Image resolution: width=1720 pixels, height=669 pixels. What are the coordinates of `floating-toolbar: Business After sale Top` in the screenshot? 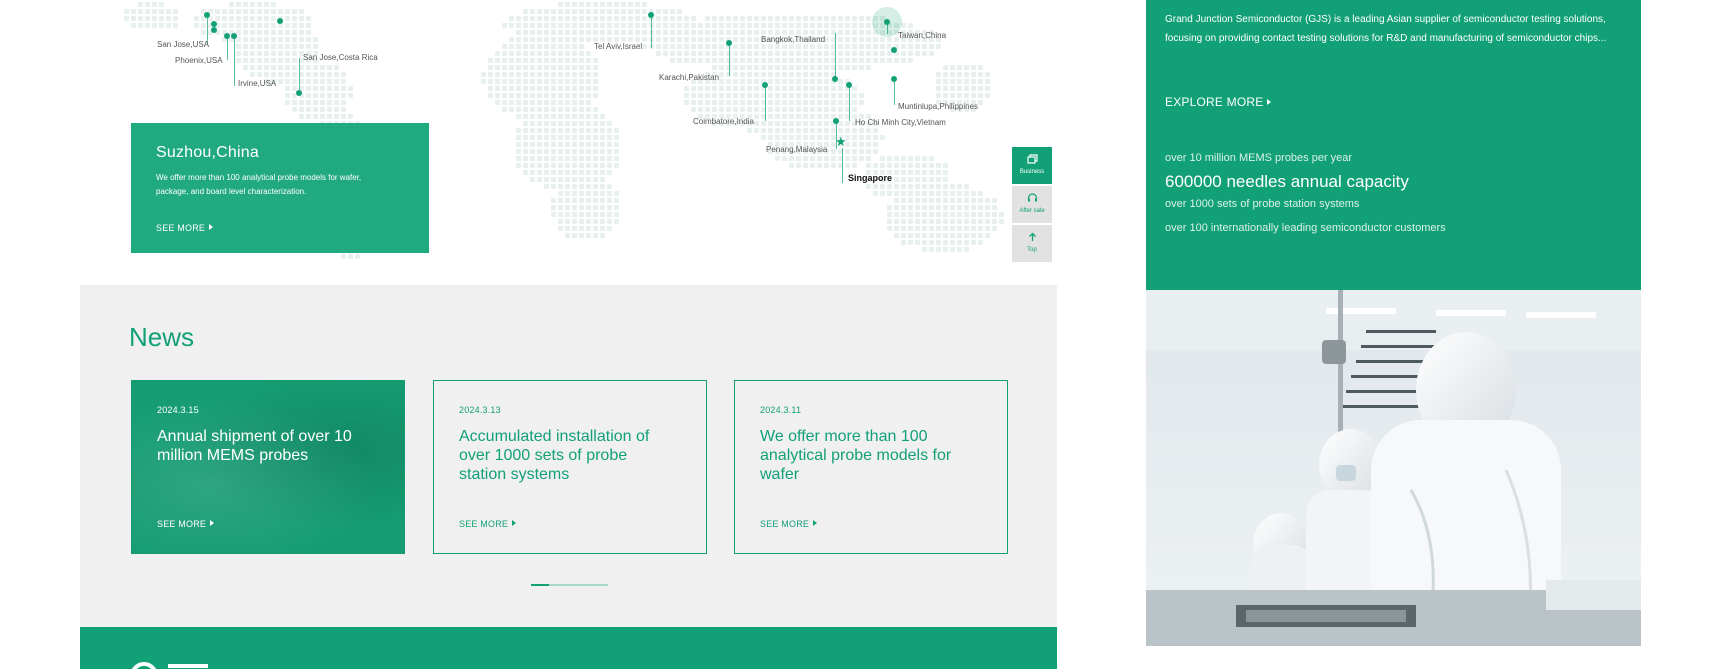 It's located at (1032, 205).